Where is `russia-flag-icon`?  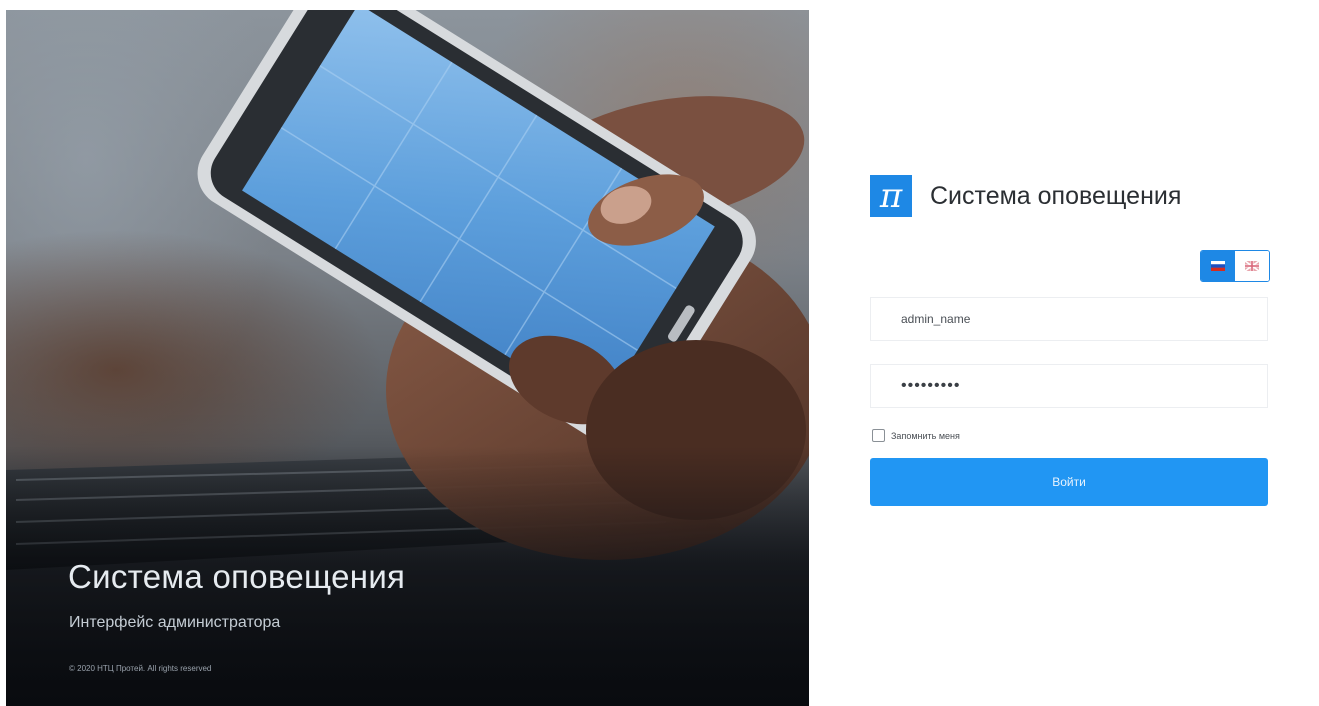
russia-flag-icon is located at coordinates (1218, 266).